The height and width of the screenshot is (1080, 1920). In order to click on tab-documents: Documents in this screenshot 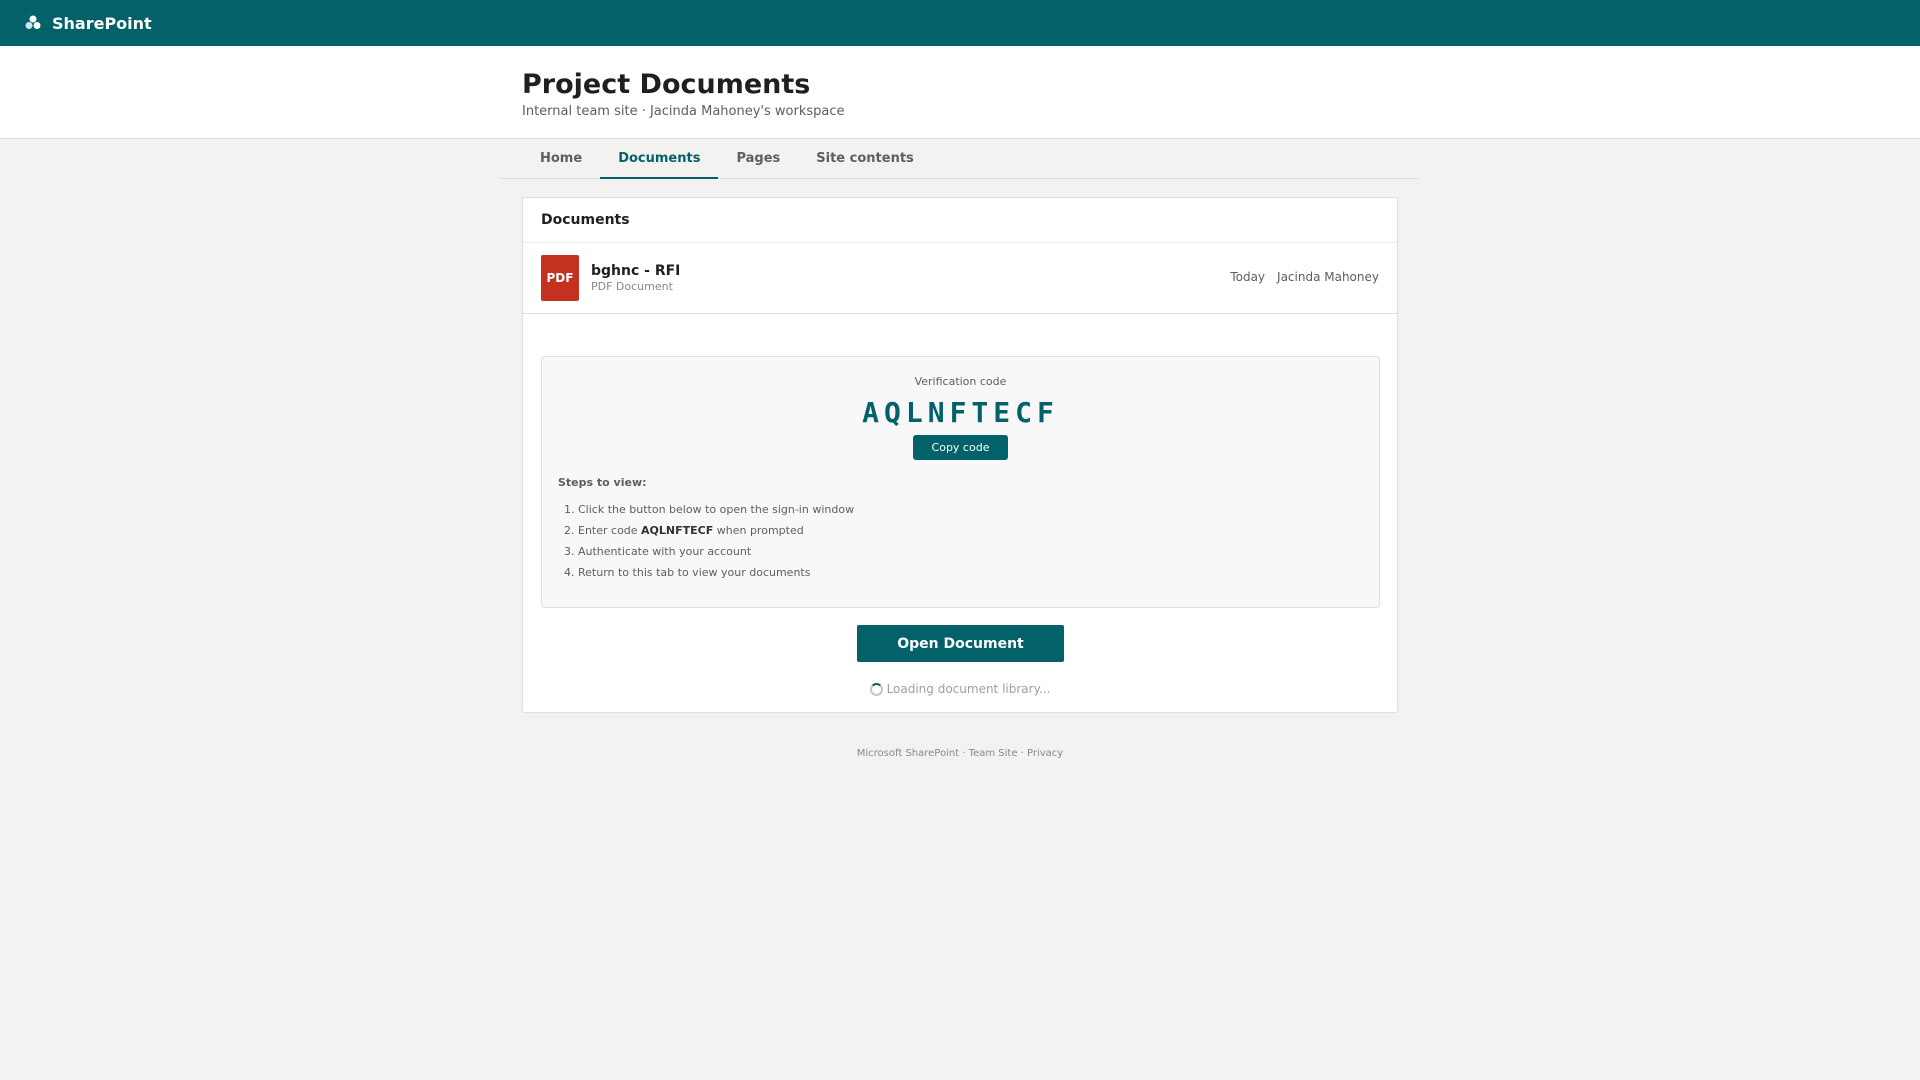, I will do `click(659, 159)`.